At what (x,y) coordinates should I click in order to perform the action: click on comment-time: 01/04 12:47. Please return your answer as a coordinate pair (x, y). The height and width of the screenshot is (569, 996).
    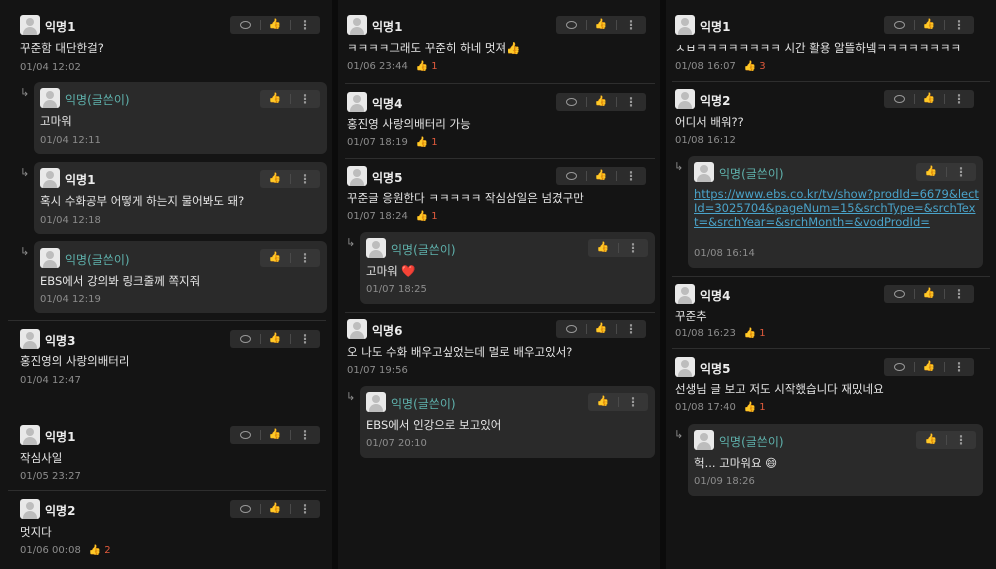
    Looking at the image, I should click on (50, 380).